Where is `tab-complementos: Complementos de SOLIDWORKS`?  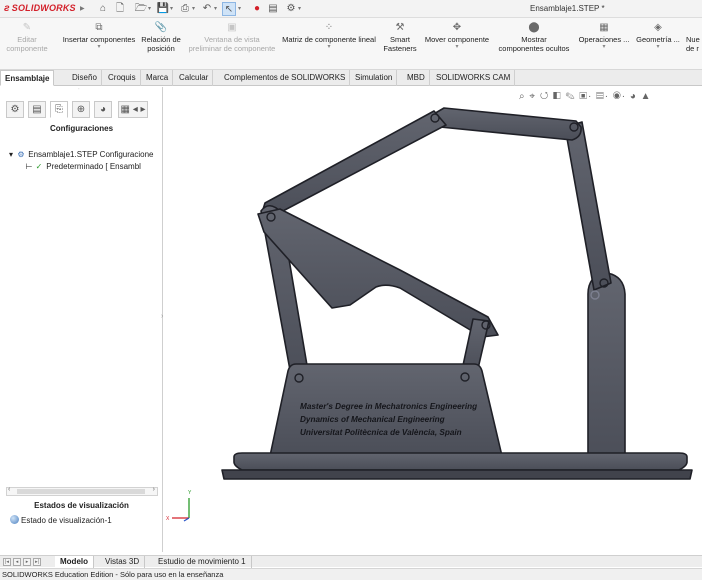 tab-complementos: Complementos de SOLIDWORKS is located at coordinates (285, 78).